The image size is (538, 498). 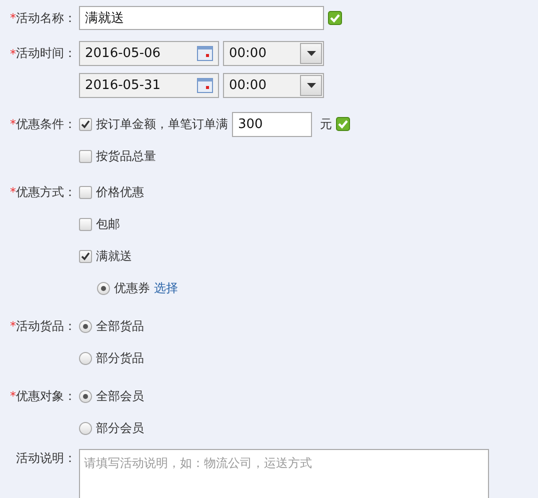 I want to click on option-label: 部分会员, so click(x=120, y=428).